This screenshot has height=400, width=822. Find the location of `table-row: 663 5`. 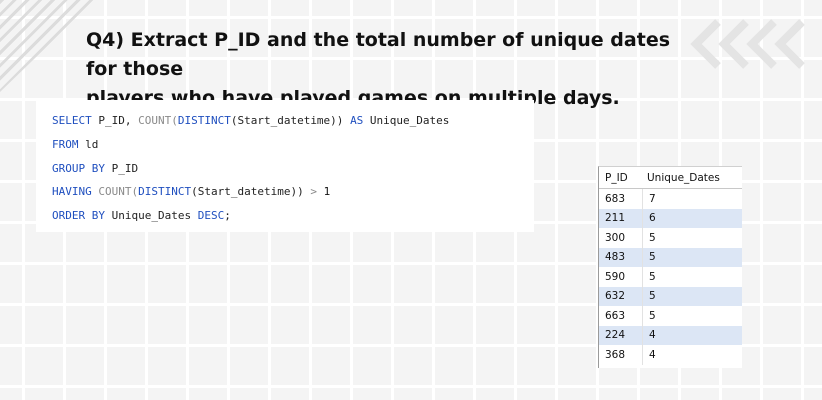

table-row: 663 5 is located at coordinates (670, 316).